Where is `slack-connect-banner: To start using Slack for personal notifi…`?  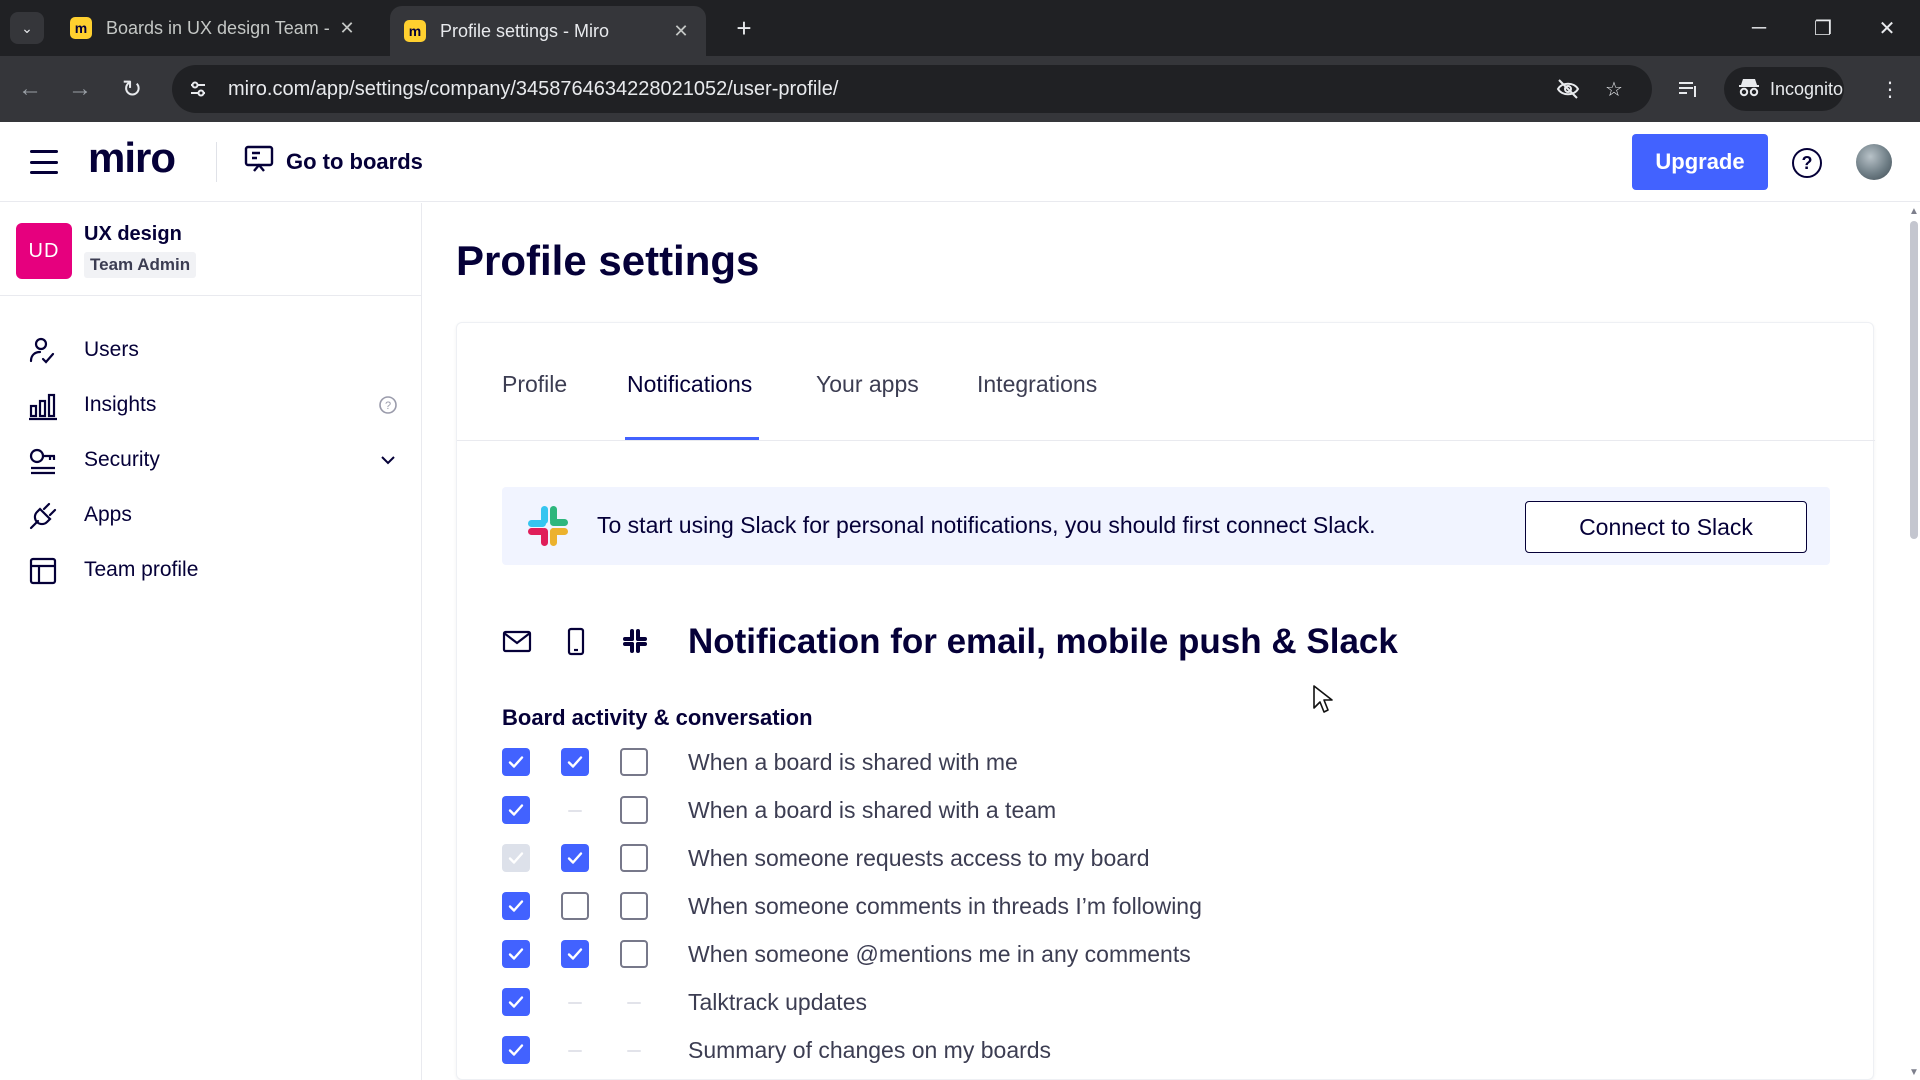 slack-connect-banner: To start using Slack for personal notifi… is located at coordinates (1166, 526).